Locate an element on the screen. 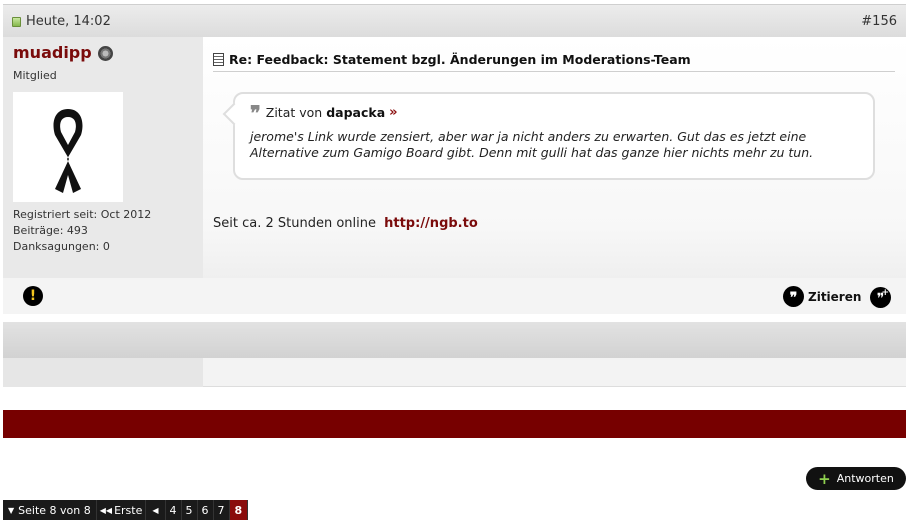  user-registered: Registriert seit: Oct 2012 is located at coordinates (82, 214).